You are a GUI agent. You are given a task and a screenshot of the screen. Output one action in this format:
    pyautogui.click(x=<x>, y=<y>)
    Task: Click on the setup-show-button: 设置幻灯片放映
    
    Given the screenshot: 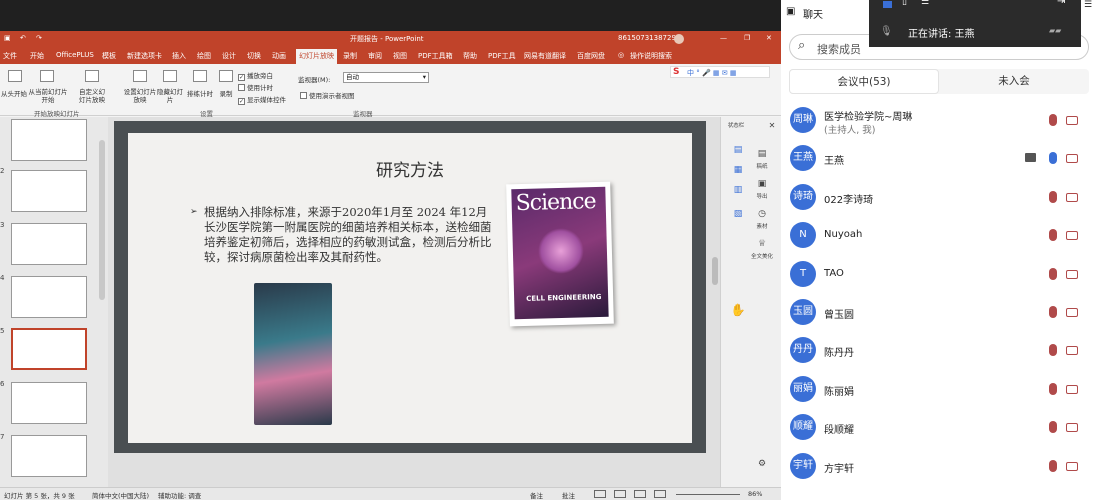 What is the action you would take?
    pyautogui.click(x=140, y=96)
    